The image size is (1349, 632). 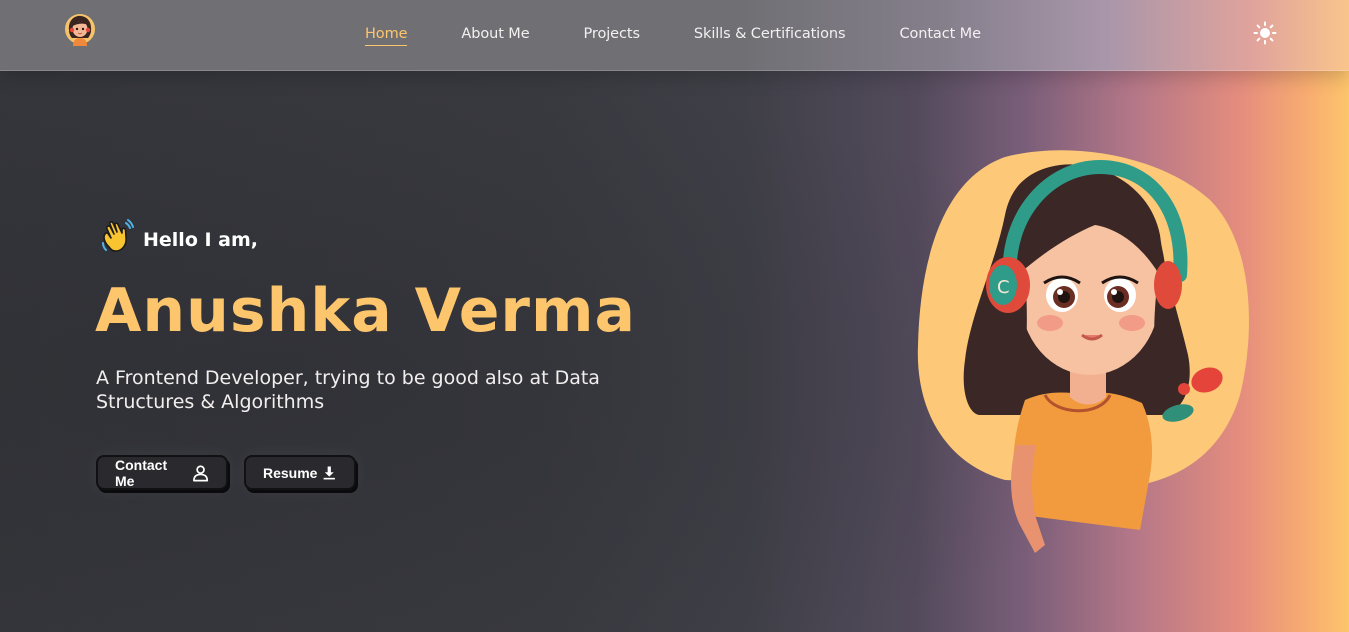 I want to click on nav-link-contact-me: Contact Me, so click(x=940, y=35).